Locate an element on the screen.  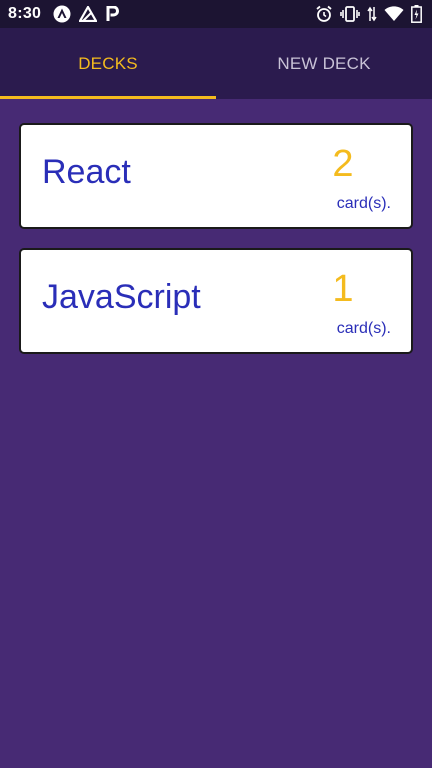
deck-card-count: 1 is located at coordinates (343, 289).